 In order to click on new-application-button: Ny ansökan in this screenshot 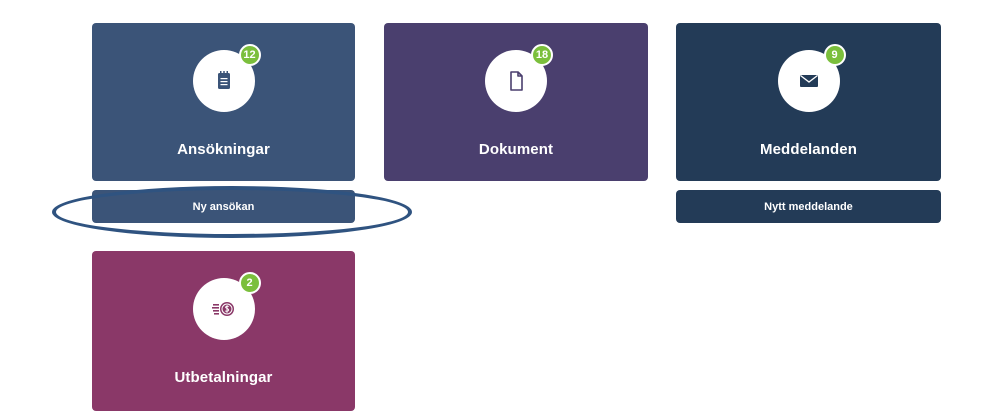, I will do `click(223, 206)`.